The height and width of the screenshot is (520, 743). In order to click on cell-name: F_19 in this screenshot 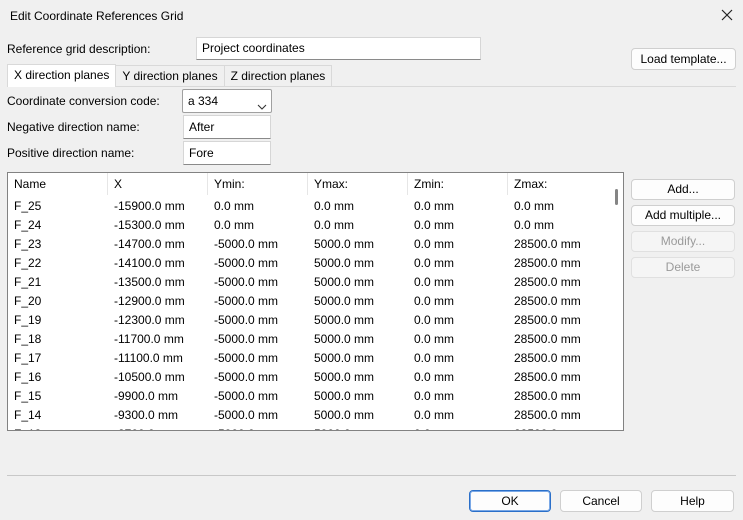, I will do `click(28, 320)`.